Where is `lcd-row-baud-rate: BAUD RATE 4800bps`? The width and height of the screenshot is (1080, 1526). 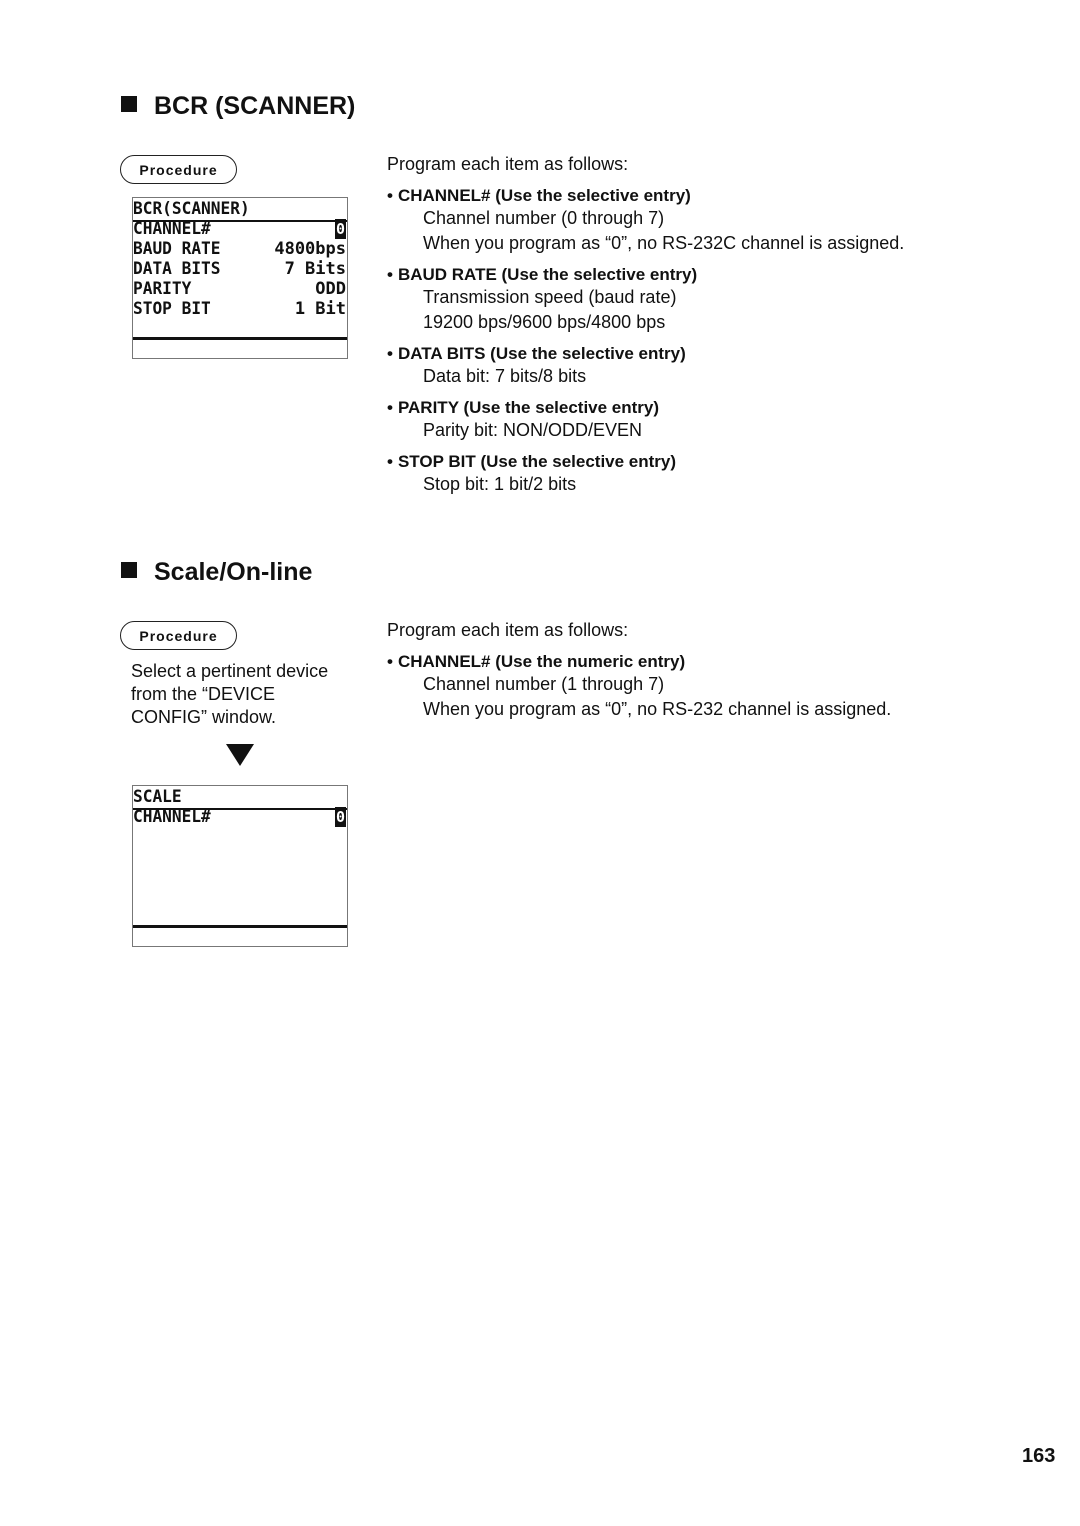
lcd-row-baud-rate: BAUD RATE 4800bps is located at coordinates (240, 249).